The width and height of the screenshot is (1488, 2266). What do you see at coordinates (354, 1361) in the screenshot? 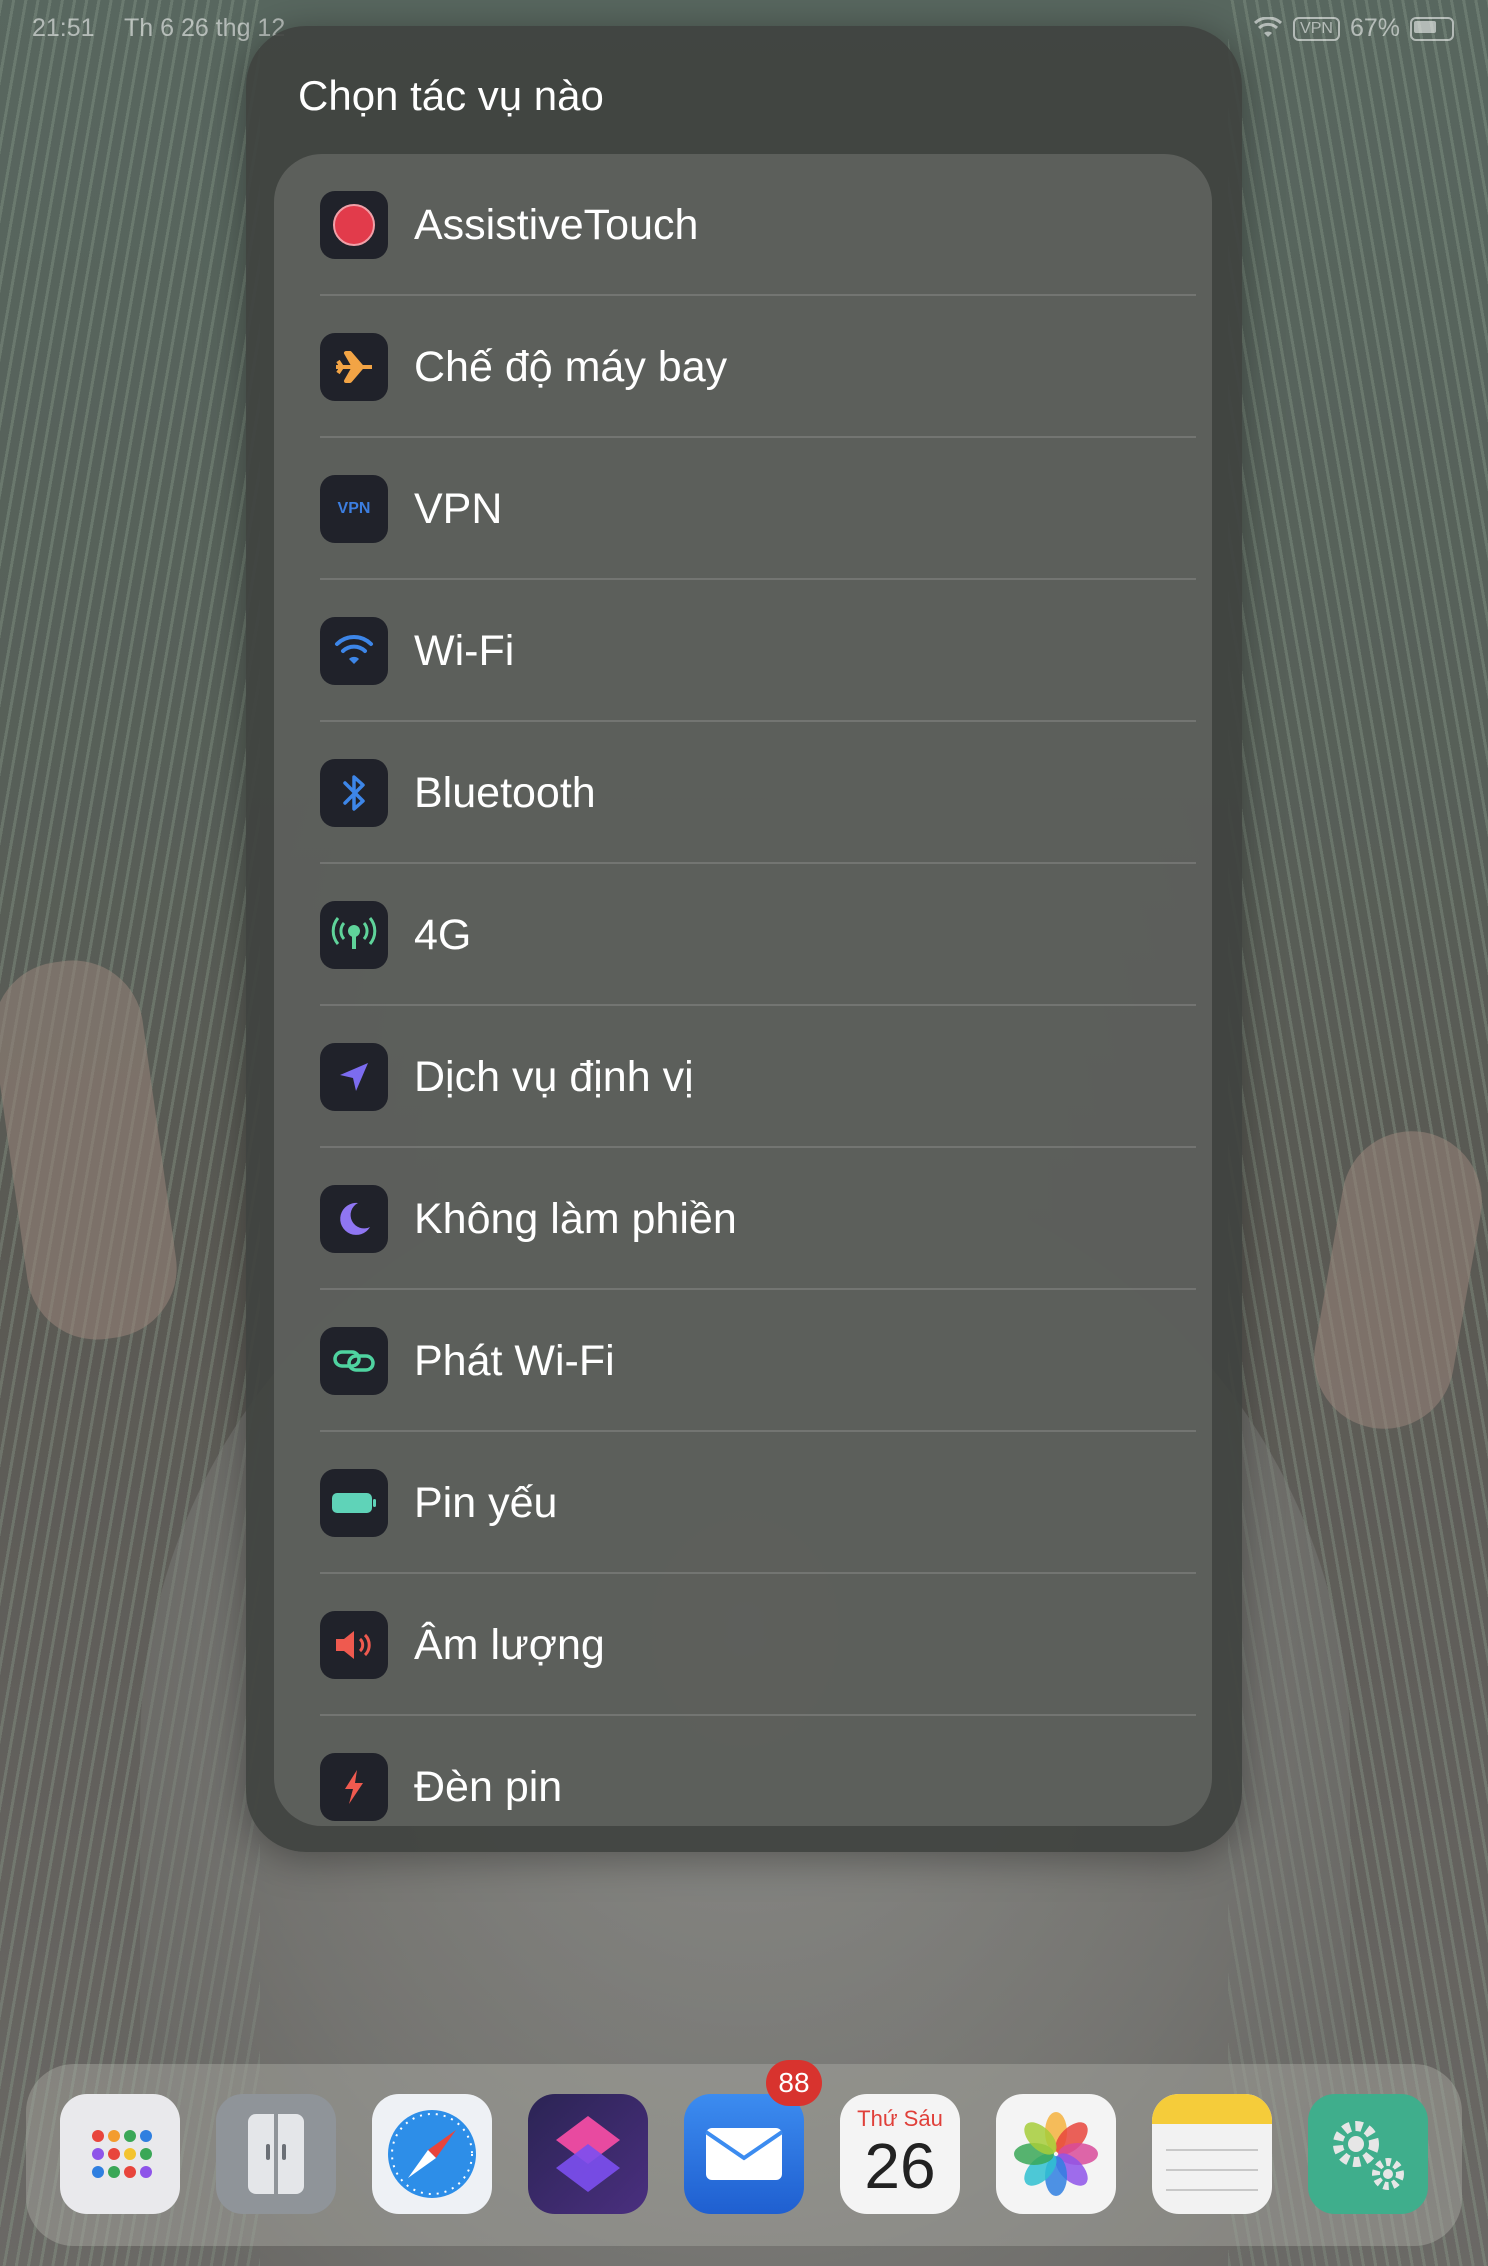
I see `hotspot-icon` at bounding box center [354, 1361].